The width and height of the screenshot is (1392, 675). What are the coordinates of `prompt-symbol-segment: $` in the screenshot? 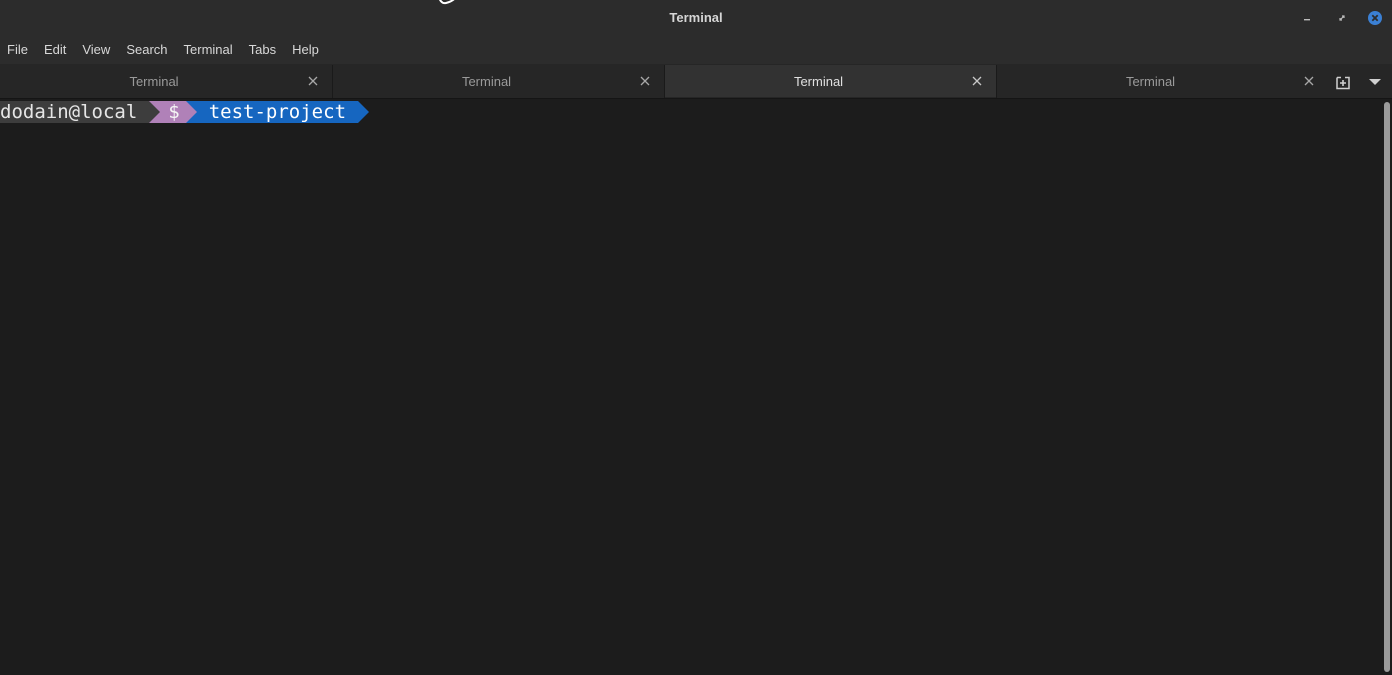 It's located at (173, 112).